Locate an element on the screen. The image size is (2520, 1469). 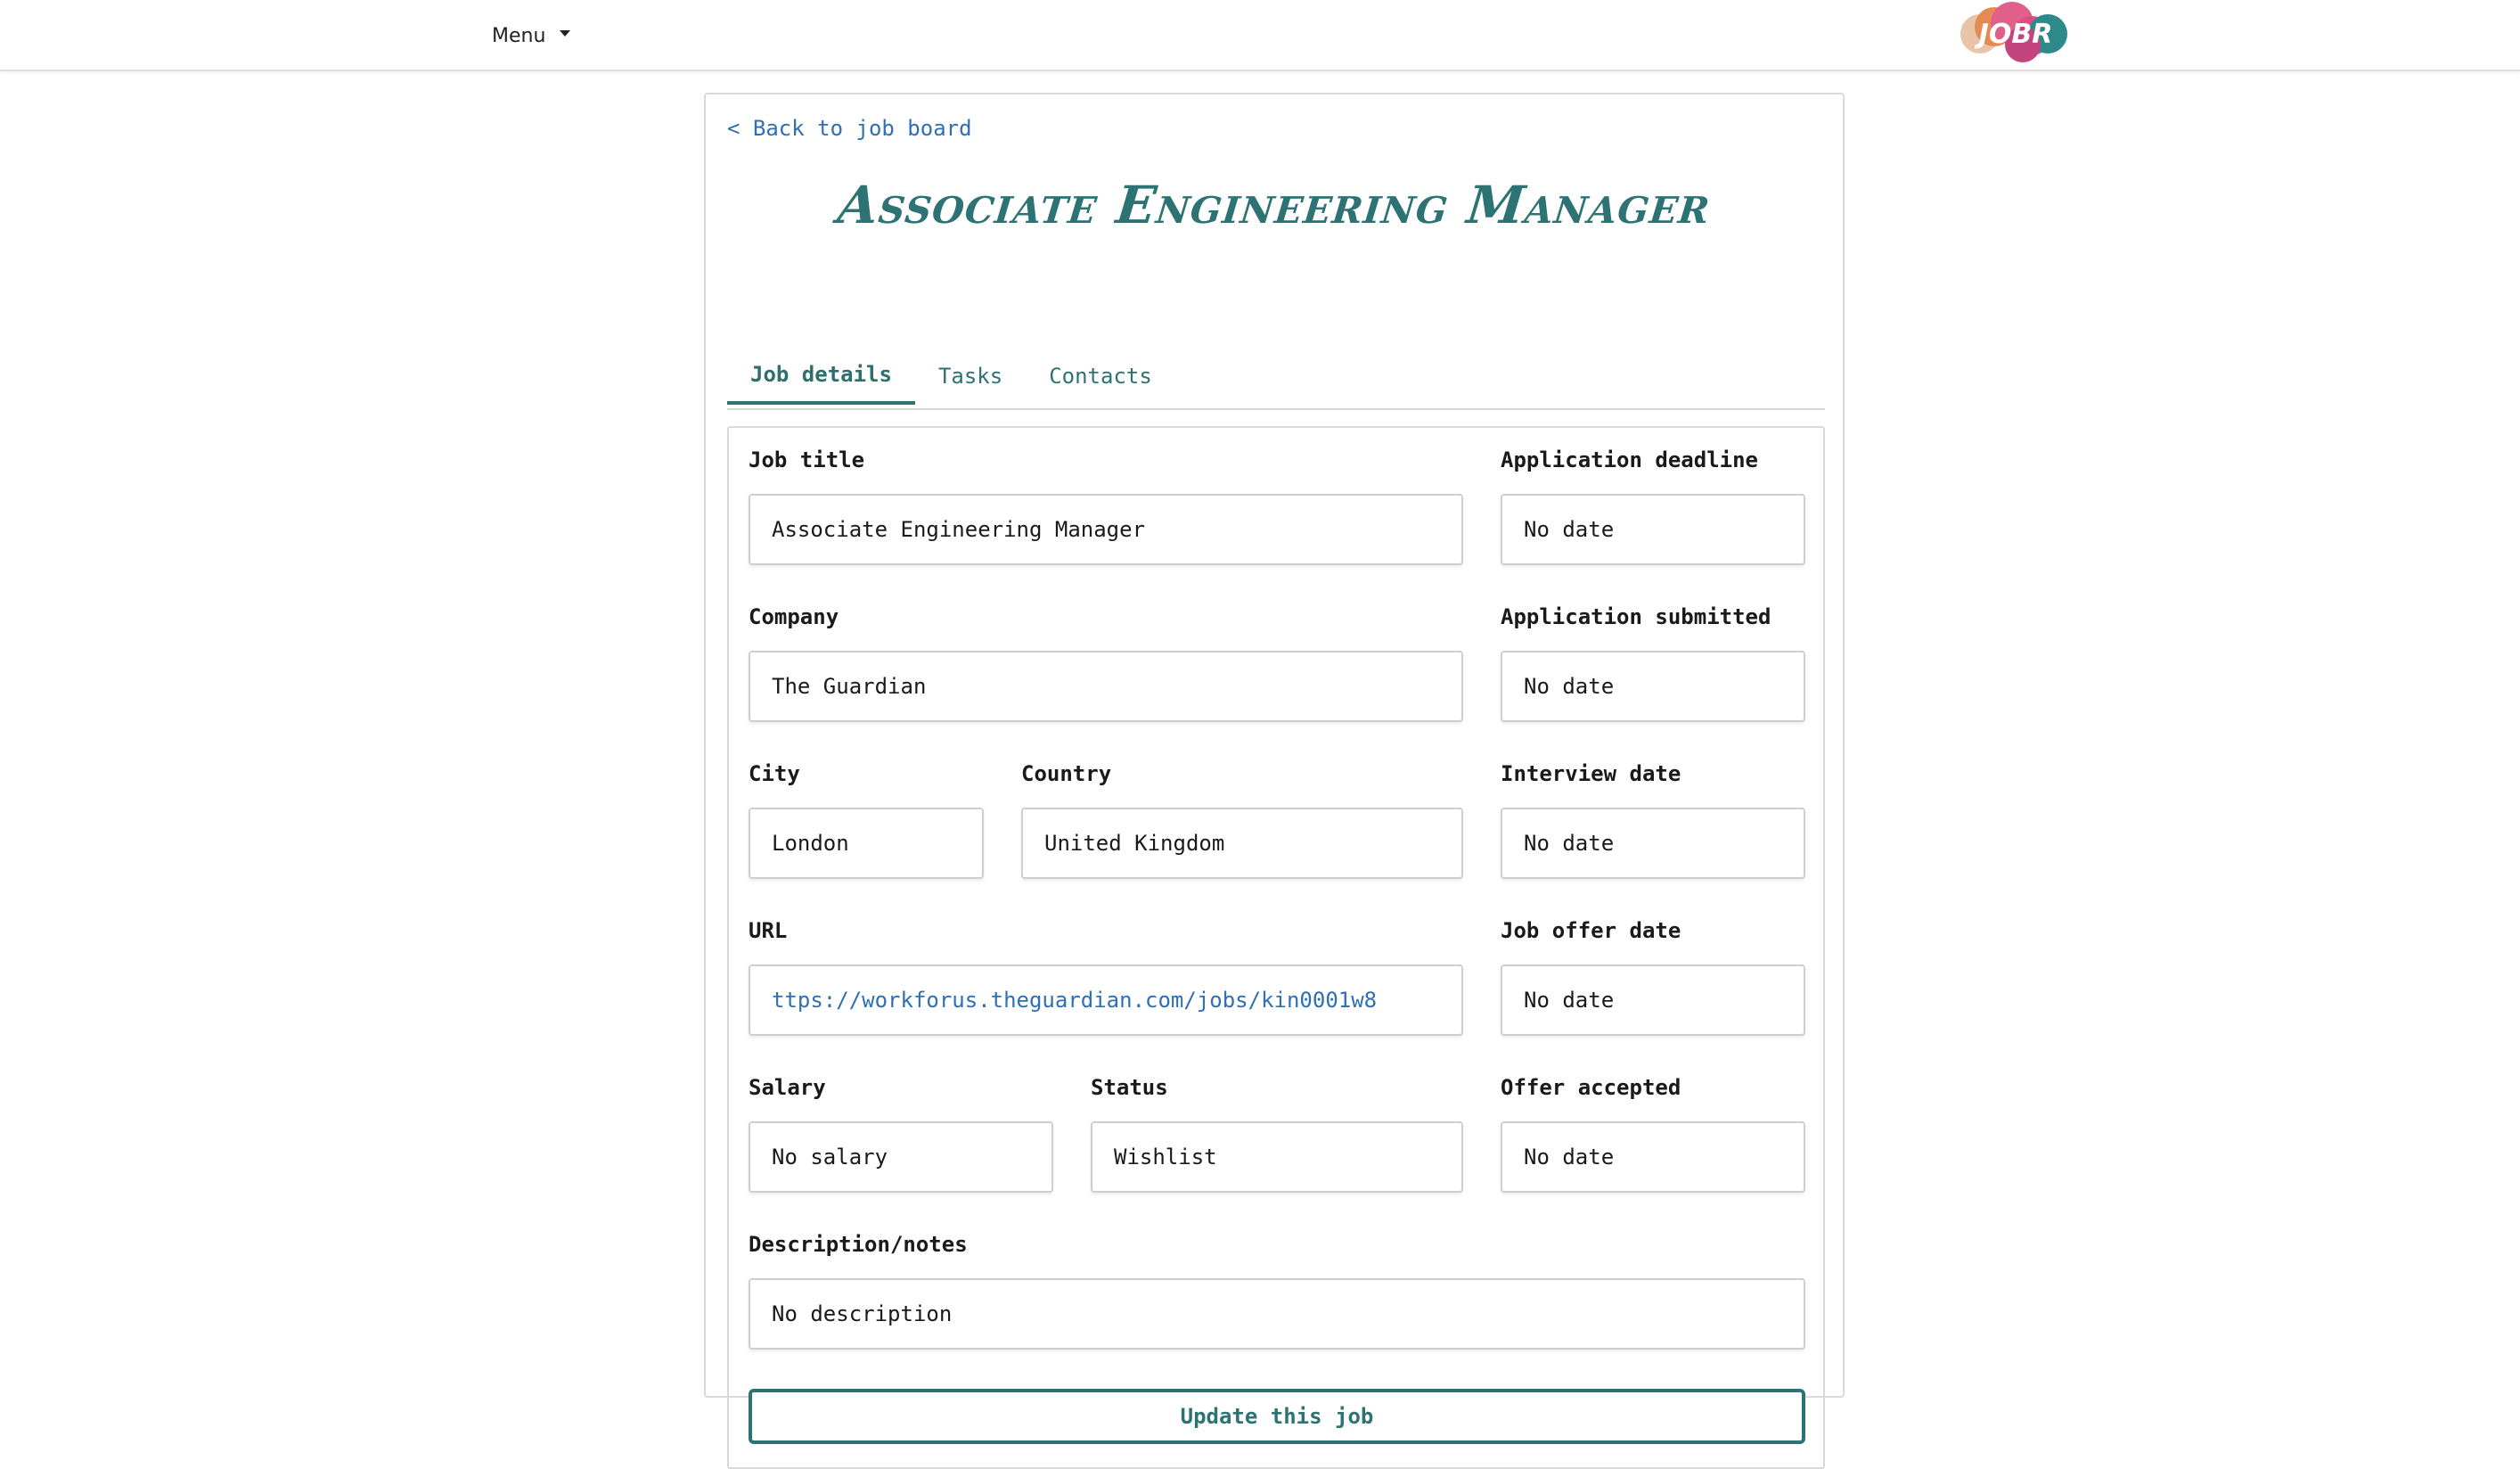
logo-text: JOBR is located at coordinates (2014, 34).